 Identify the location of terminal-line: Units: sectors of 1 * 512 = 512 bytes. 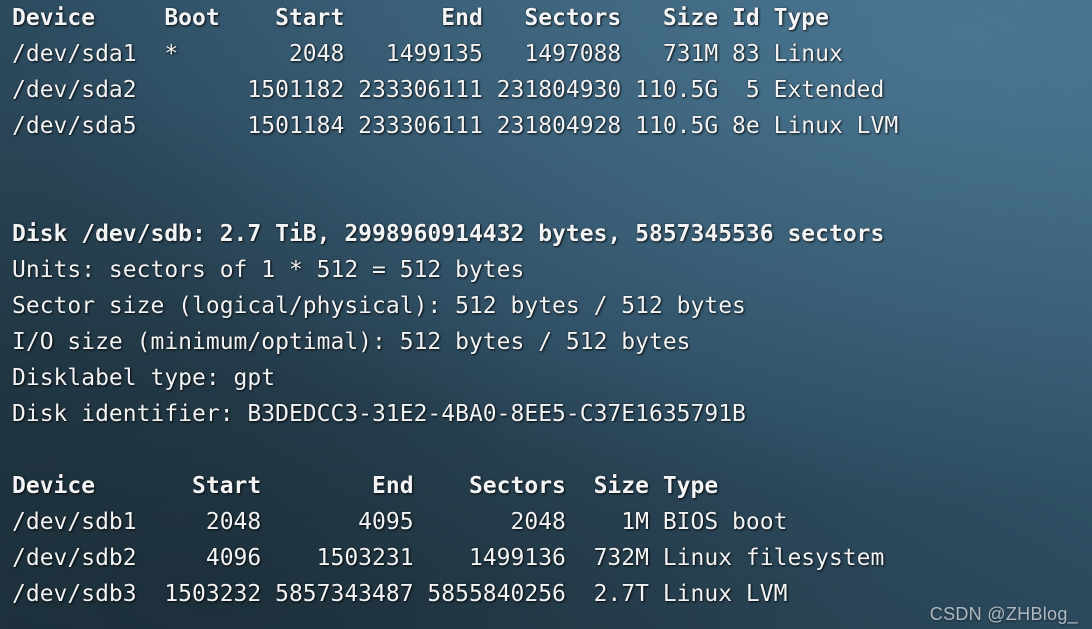
(268, 270).